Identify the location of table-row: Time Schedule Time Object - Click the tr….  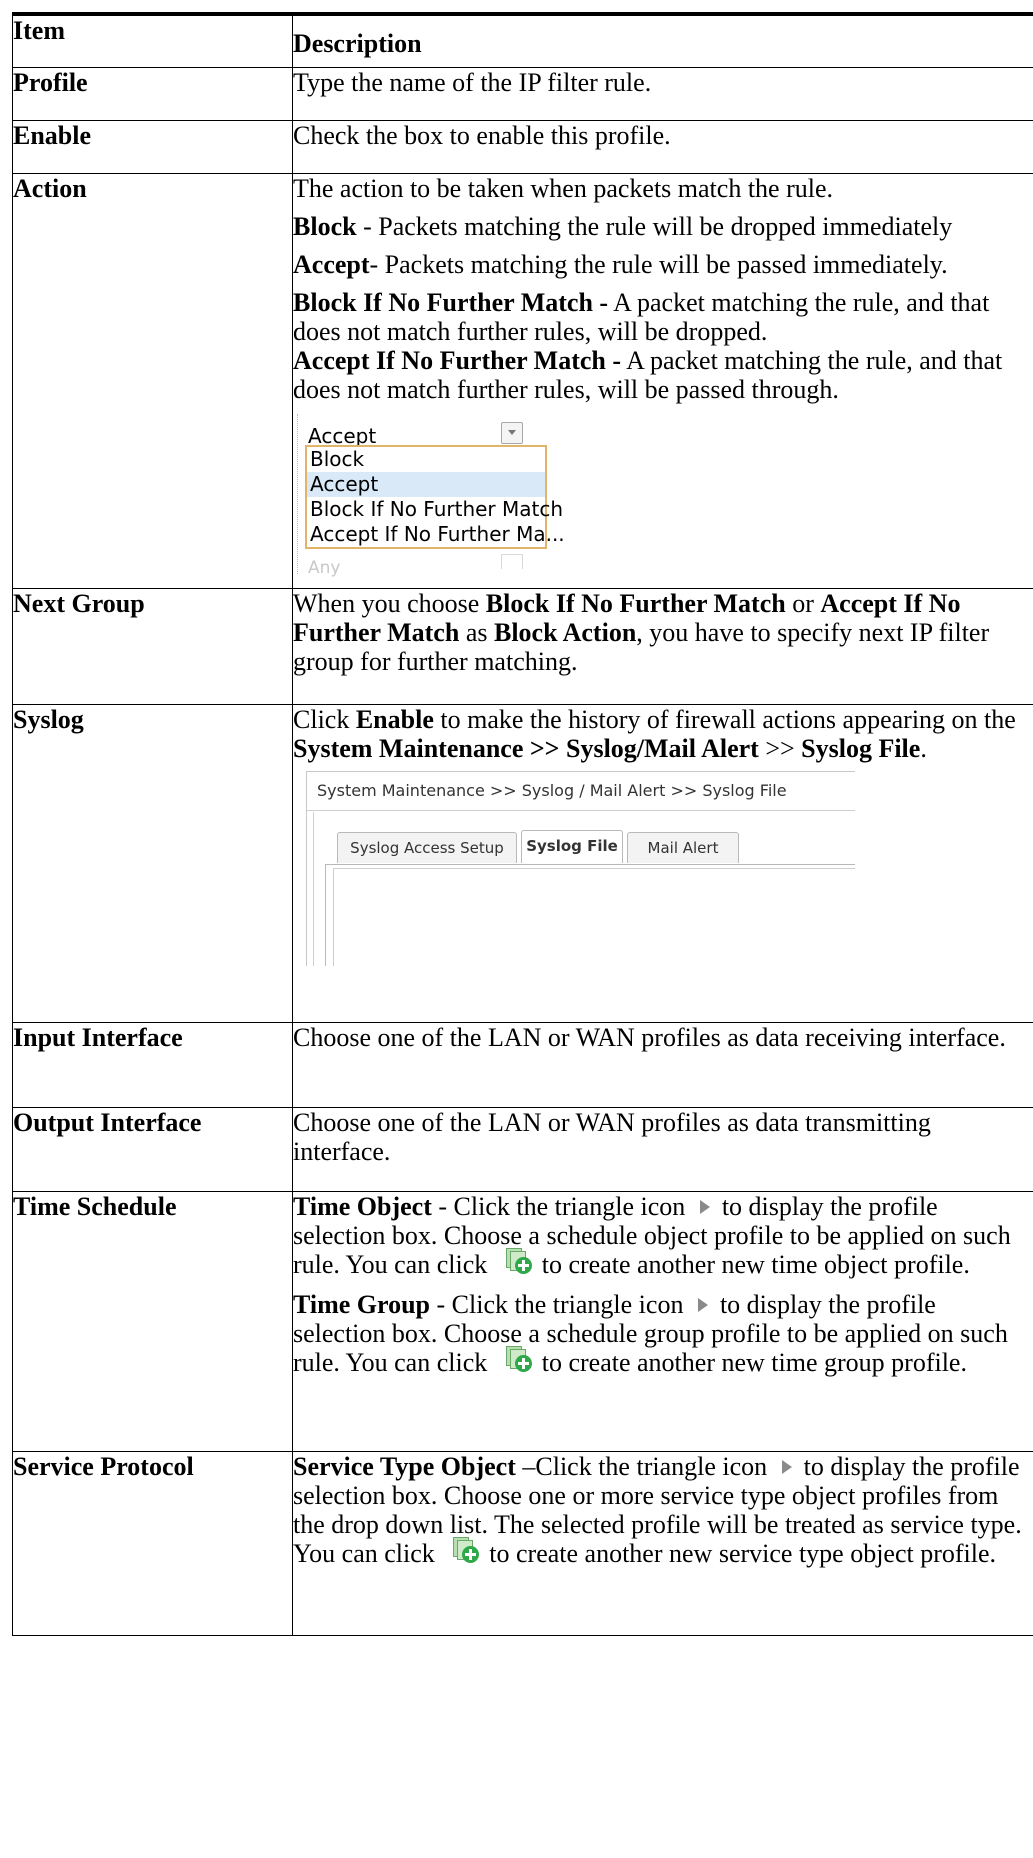
(522, 1321).